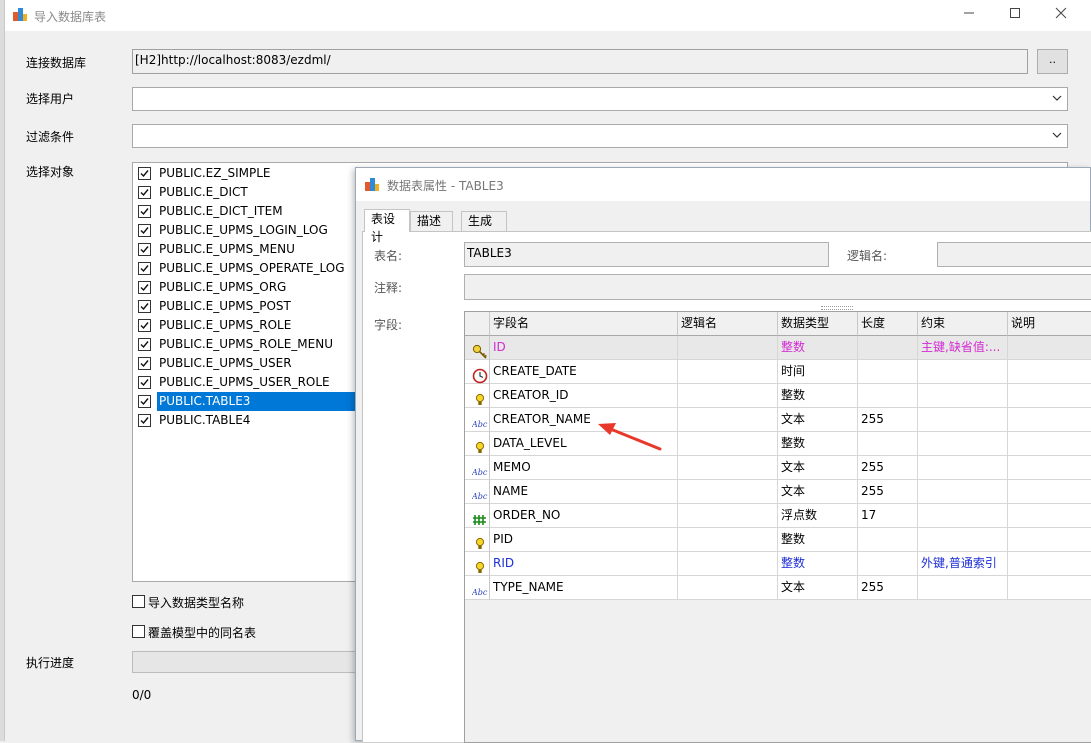 The image size is (1091, 743). I want to click on col-field-name-cell: CREATE_DATE, so click(584, 372).